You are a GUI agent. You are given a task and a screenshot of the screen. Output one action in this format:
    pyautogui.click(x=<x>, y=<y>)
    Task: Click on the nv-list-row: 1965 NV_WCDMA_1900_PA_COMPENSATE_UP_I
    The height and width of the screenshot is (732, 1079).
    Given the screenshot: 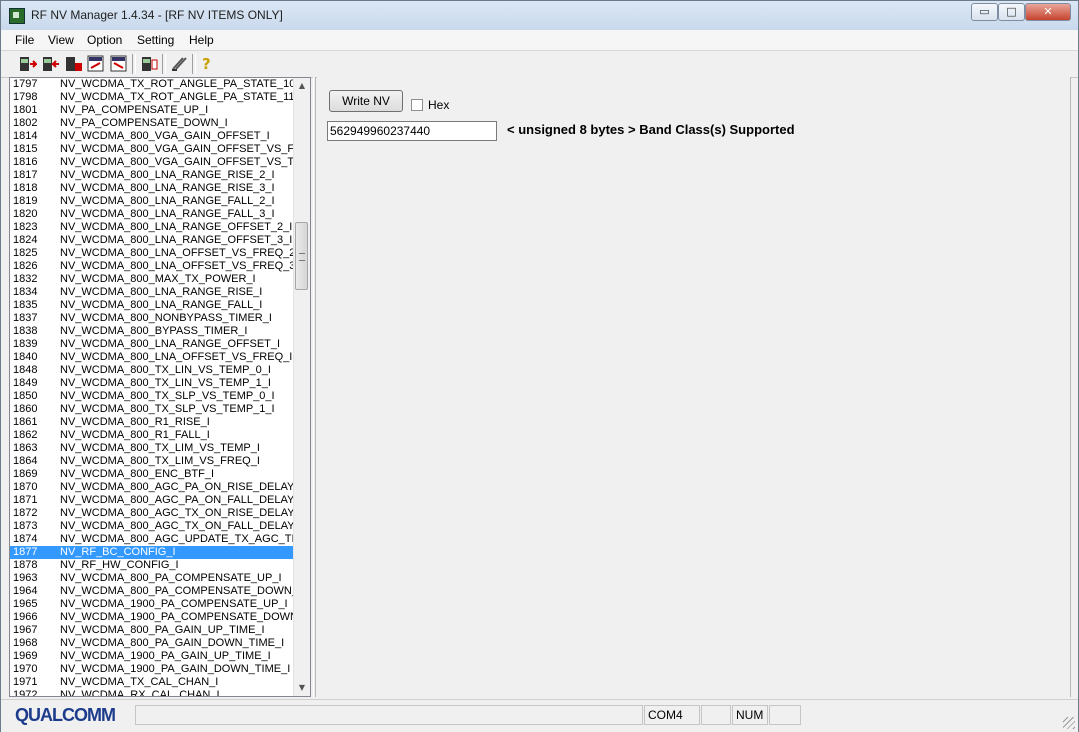 What is the action you would take?
    pyautogui.click(x=152, y=604)
    